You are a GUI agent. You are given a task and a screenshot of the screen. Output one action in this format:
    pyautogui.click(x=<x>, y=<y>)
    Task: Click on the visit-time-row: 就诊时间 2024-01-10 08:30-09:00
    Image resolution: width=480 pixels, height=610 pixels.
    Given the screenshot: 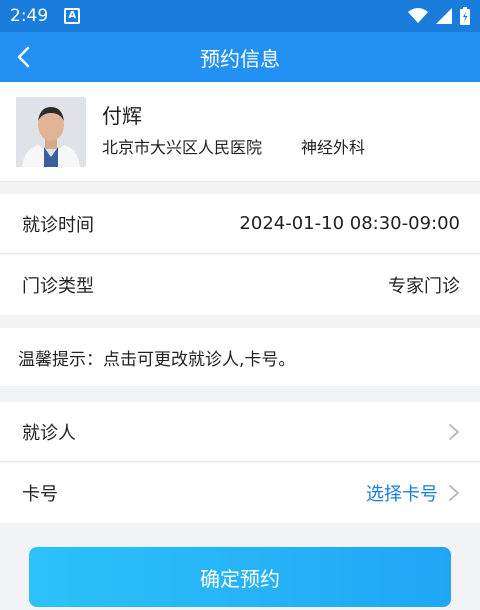 What is the action you would take?
    pyautogui.click(x=240, y=224)
    